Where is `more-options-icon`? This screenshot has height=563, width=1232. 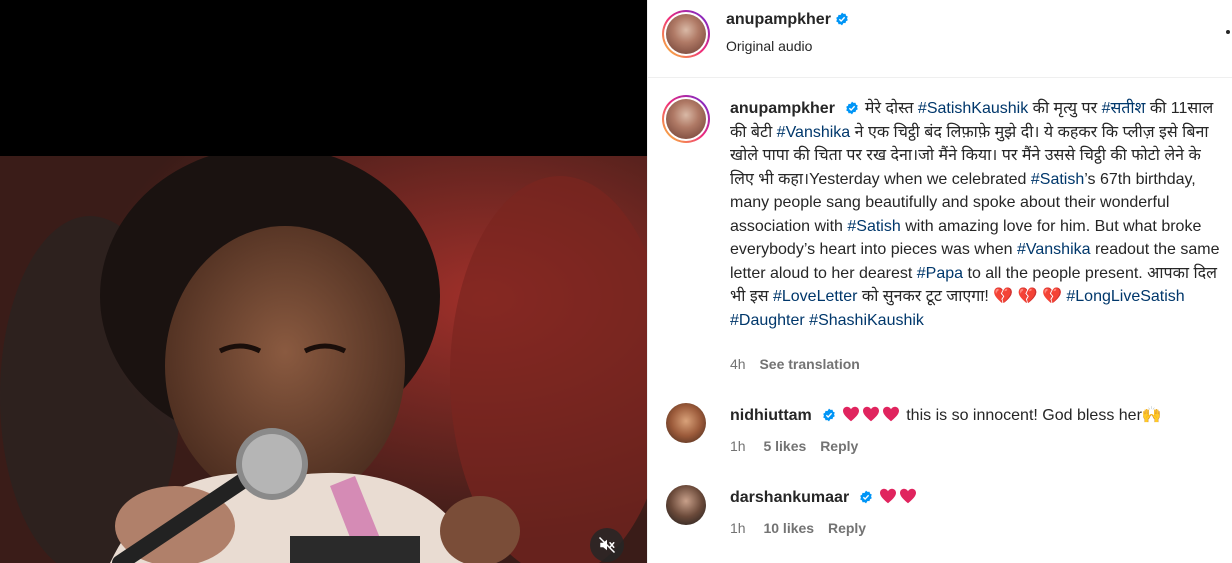
more-options-icon is located at coordinates (1228, 32).